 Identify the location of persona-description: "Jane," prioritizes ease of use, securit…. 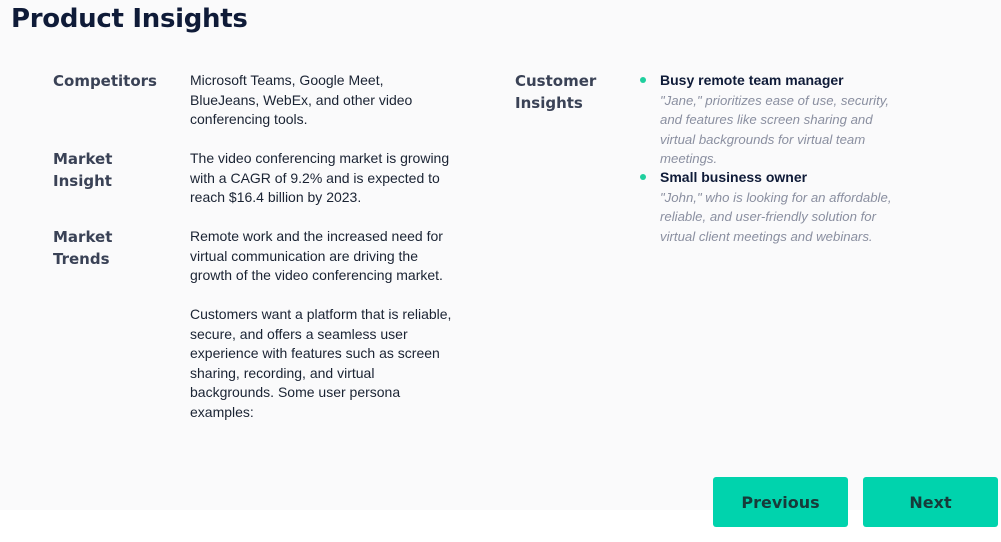
(775, 129).